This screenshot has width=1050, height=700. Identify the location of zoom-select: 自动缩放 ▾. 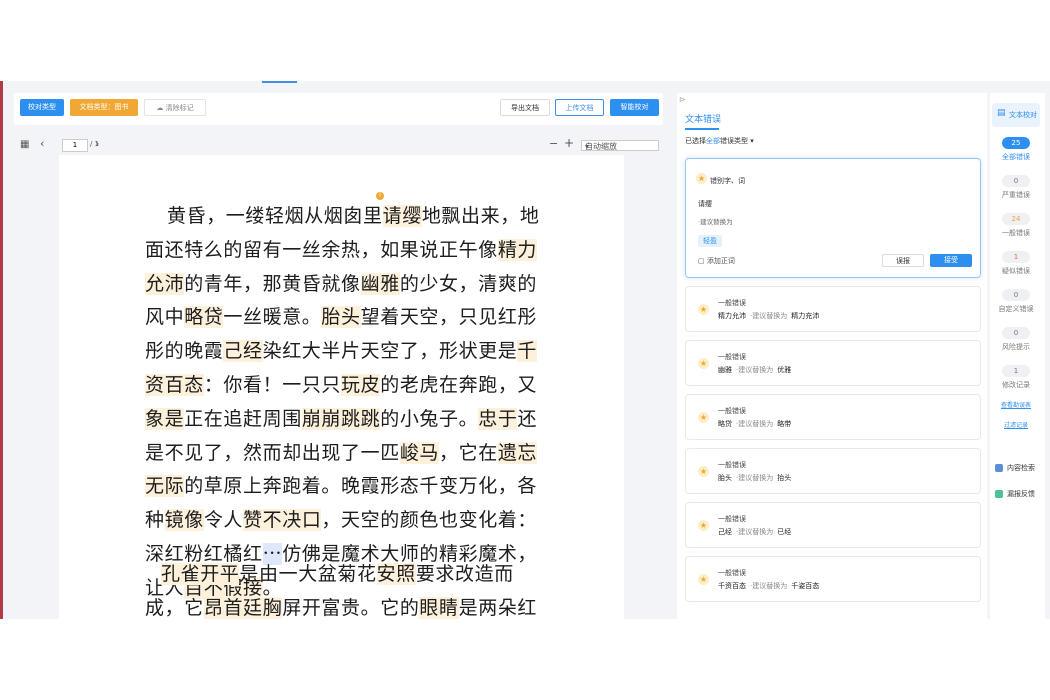
(620, 145).